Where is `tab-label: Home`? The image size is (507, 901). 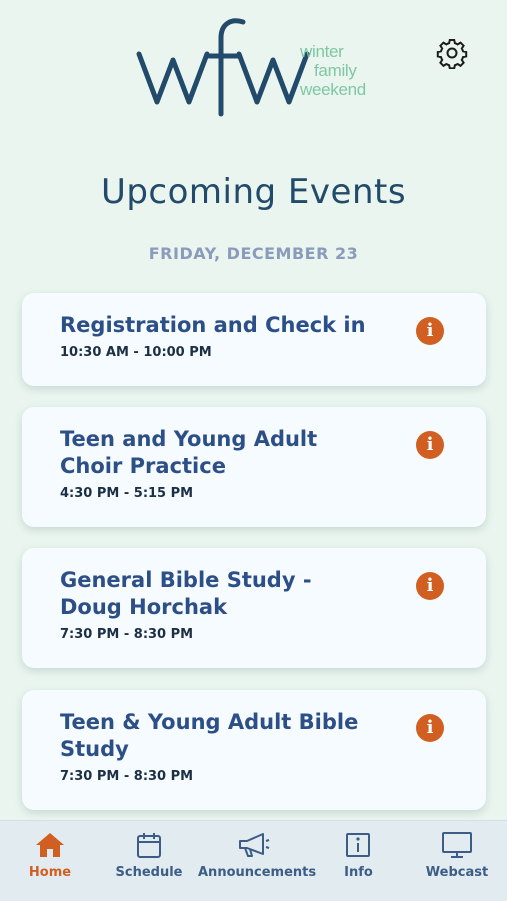 tab-label: Home is located at coordinates (50, 872).